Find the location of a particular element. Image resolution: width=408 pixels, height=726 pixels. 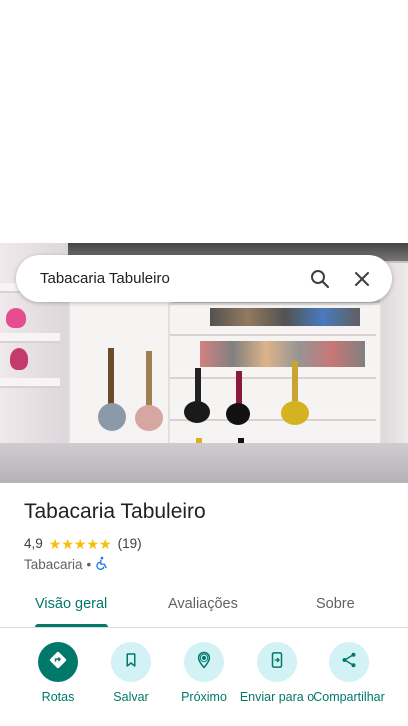

tab-overview: Visão geral is located at coordinates (71, 604).